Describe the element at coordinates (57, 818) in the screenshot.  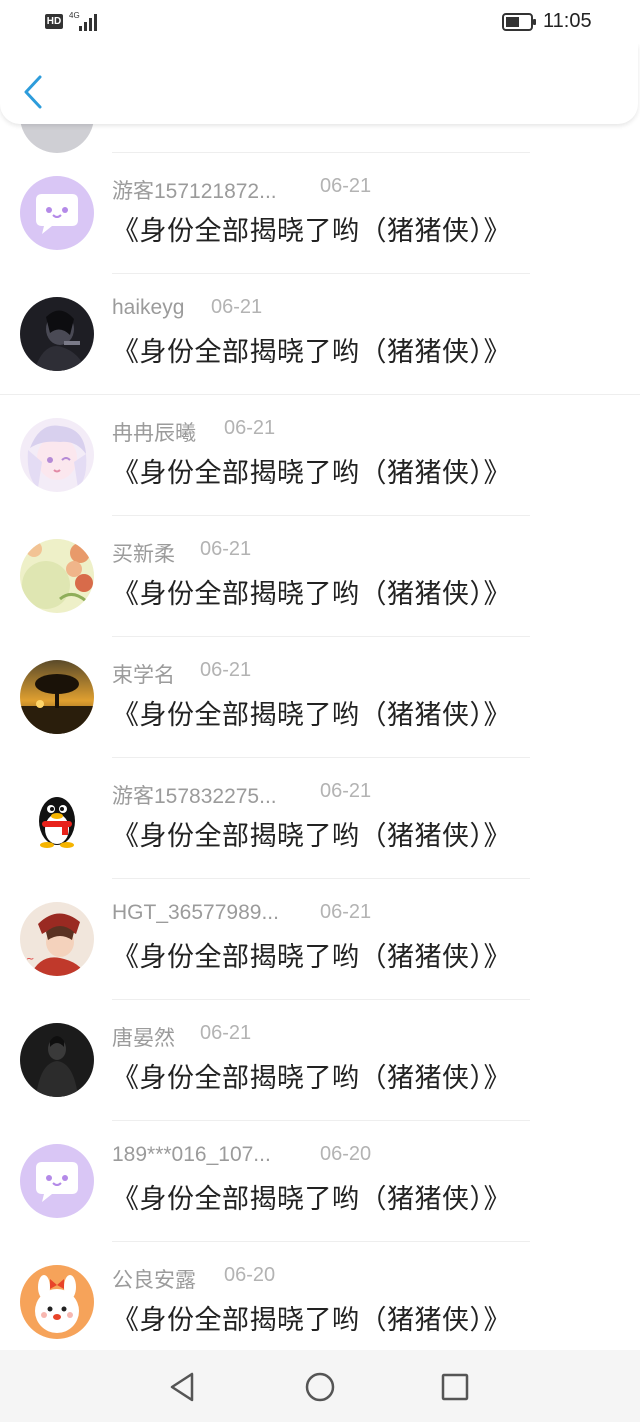
I see `penguin-avatar` at that location.